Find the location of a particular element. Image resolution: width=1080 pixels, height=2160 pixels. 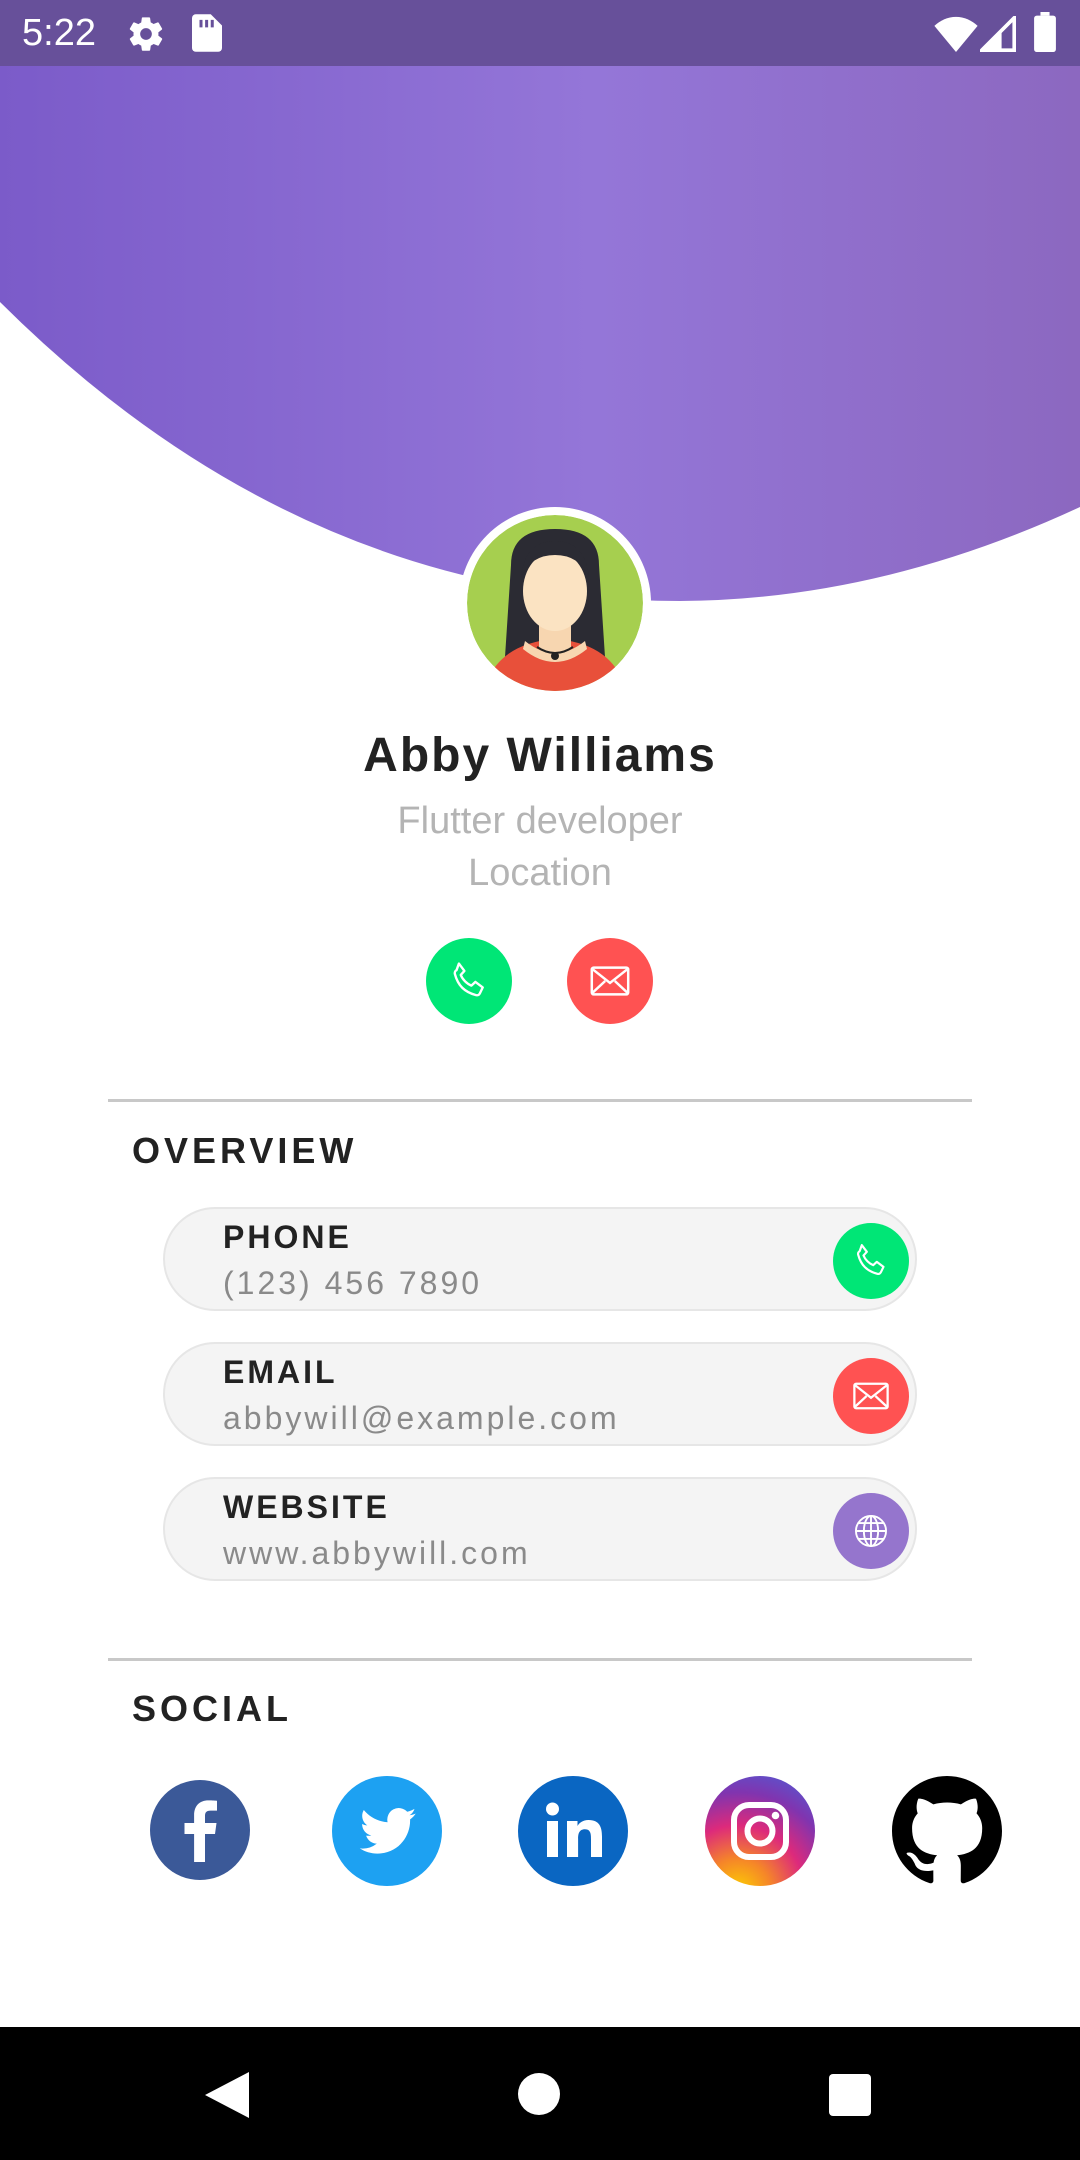

email-button is located at coordinates (610, 981).